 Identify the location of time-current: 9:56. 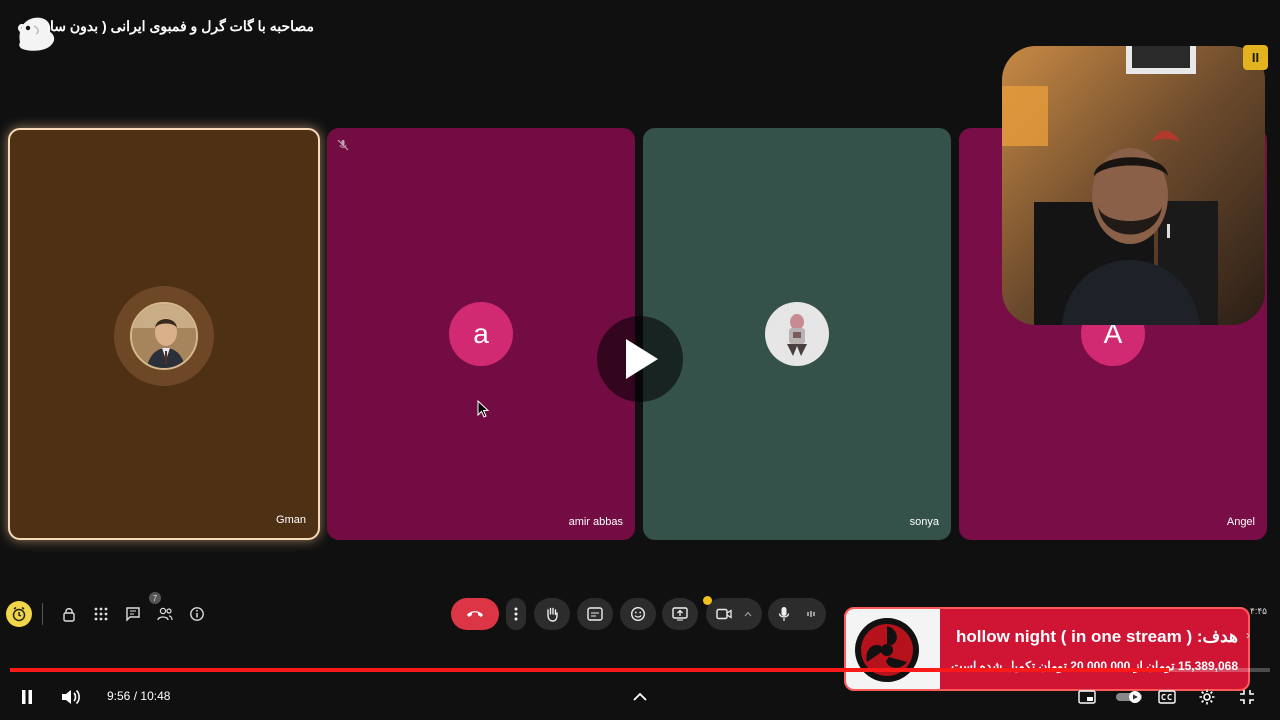
(119, 696).